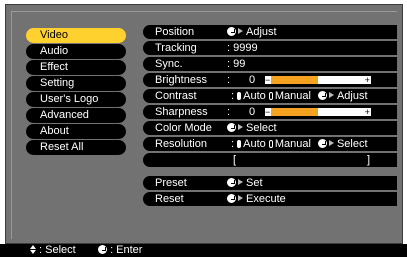  Describe the element at coordinates (270, 48) in the screenshot. I see `row-tracking: Tracking : 9999` at that location.